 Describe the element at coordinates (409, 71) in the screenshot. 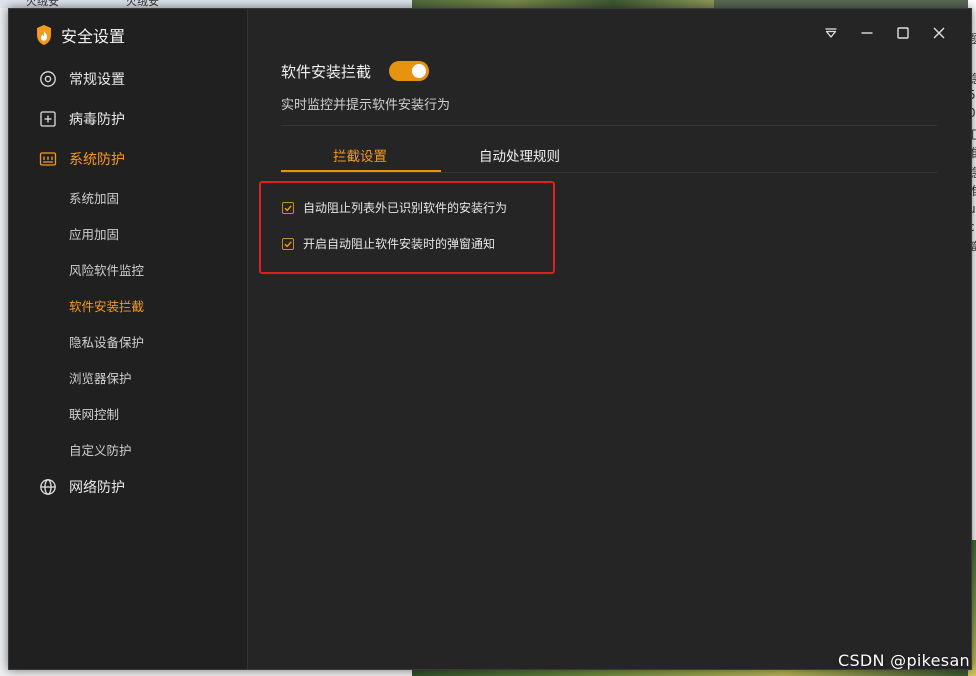

I see `software-install-block-toggle` at that location.